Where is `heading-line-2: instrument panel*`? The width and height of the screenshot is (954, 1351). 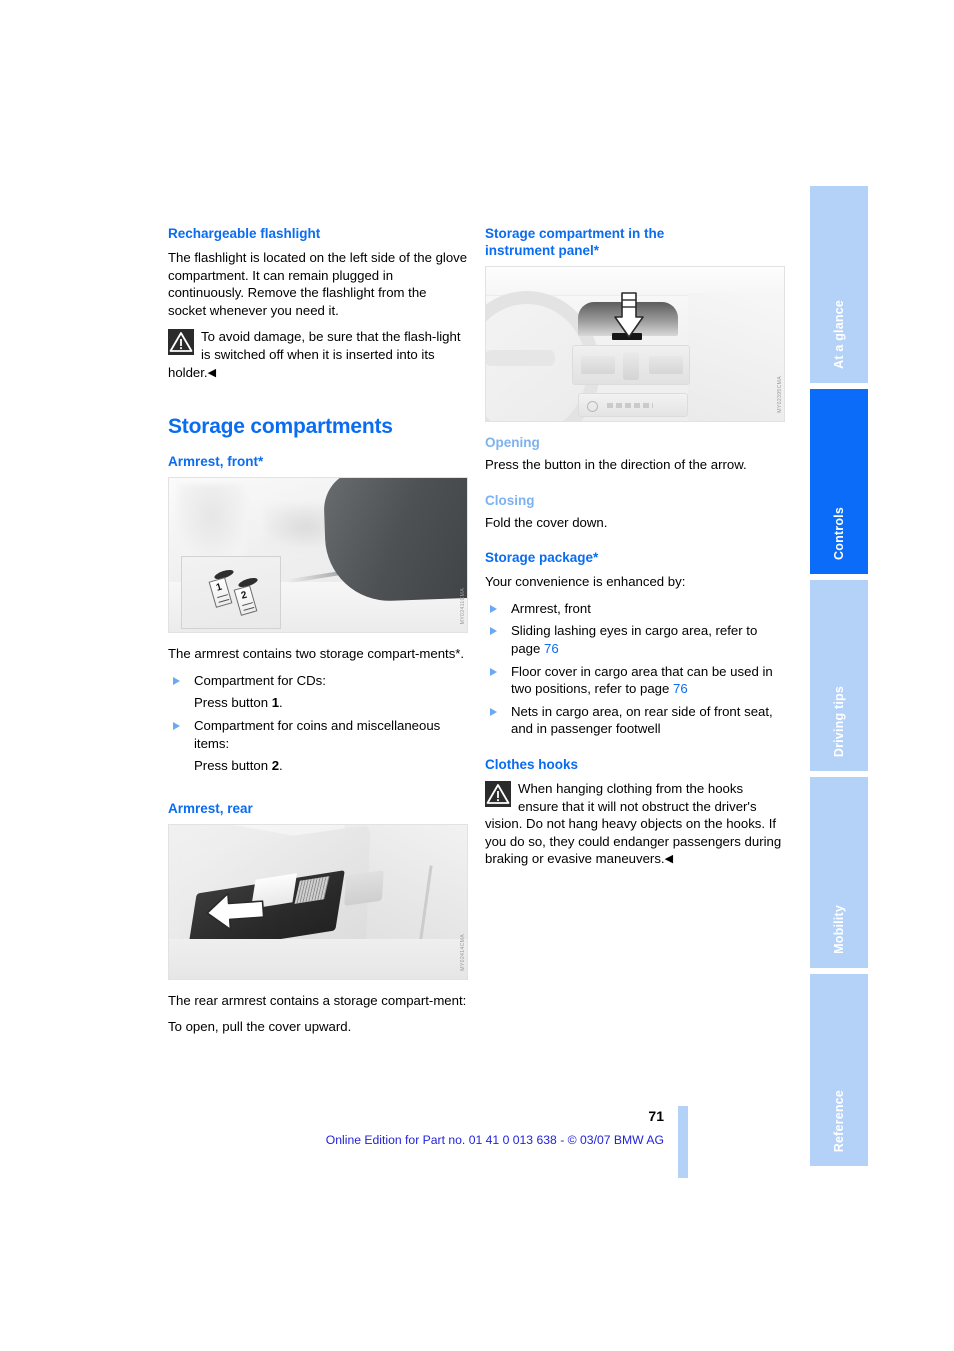
heading-line-2: instrument panel* is located at coordinates (542, 250).